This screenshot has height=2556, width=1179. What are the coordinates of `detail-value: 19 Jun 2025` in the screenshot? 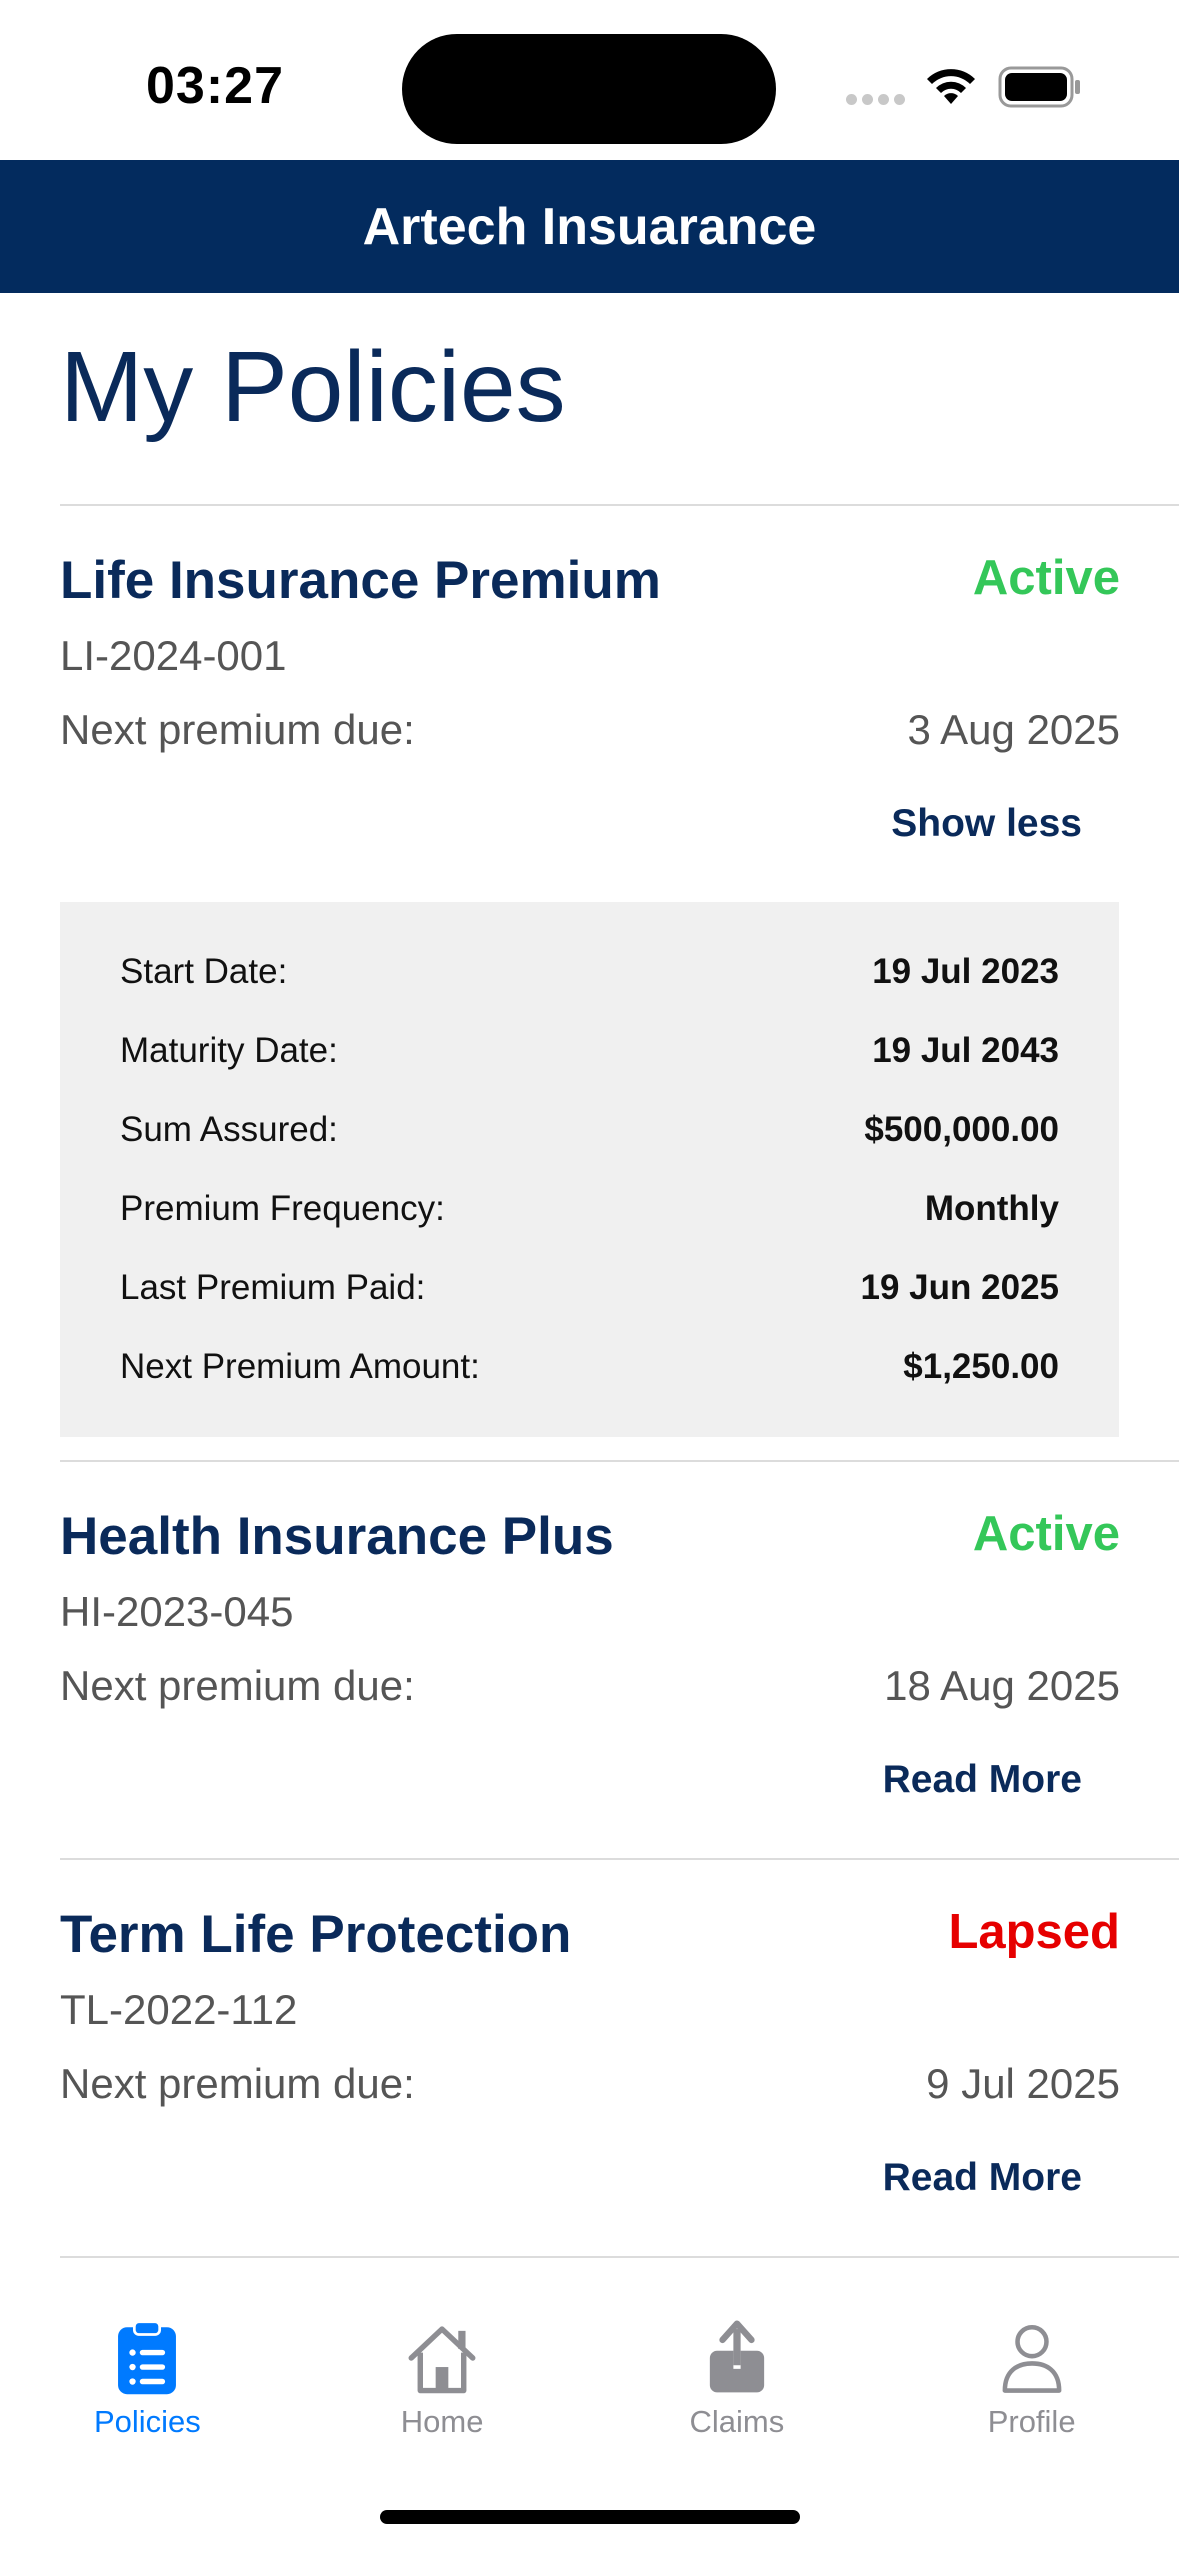 It's located at (959, 1287).